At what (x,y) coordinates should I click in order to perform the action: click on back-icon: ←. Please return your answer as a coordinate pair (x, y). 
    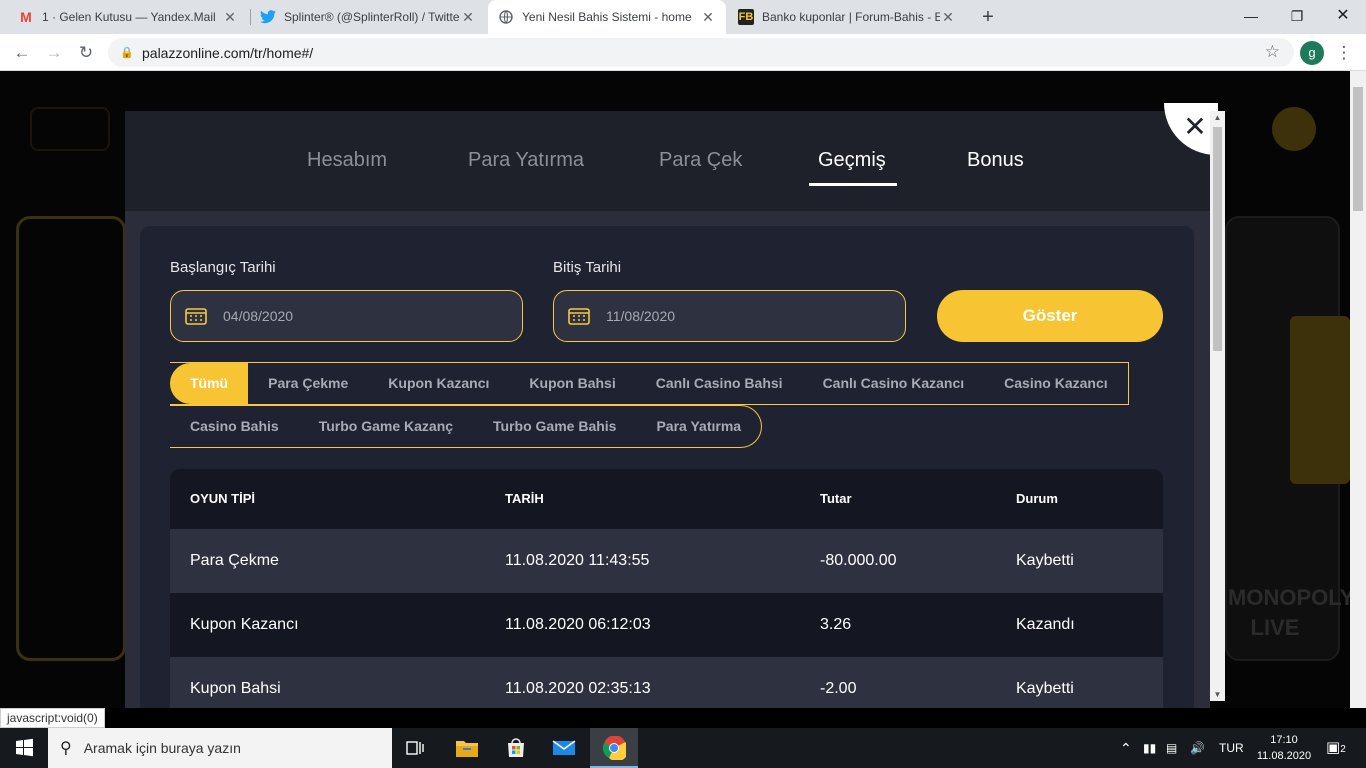
    Looking at the image, I should click on (22, 53).